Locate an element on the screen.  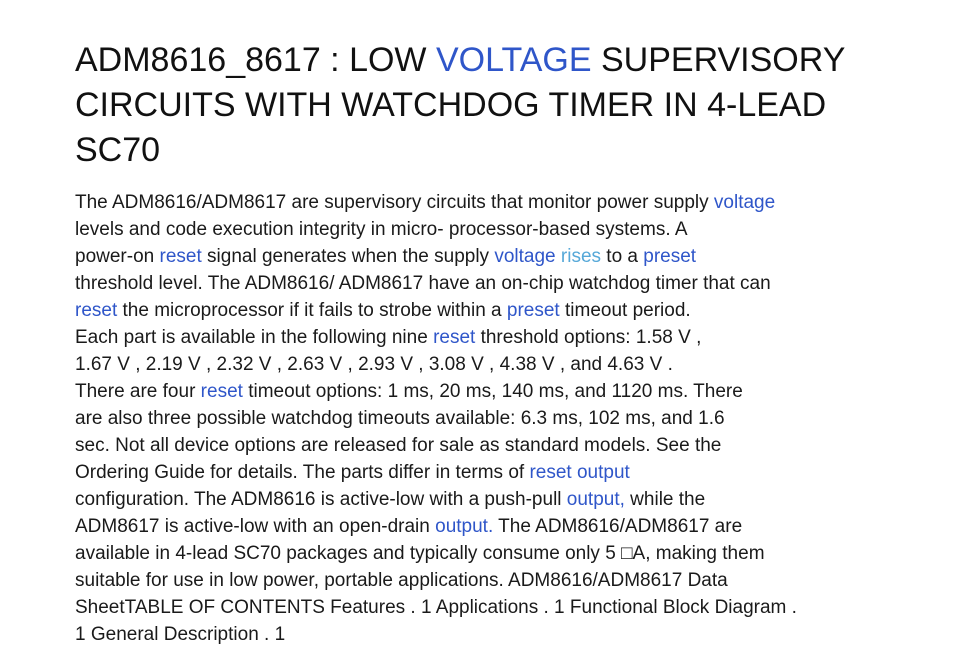
keyword-link: reset output is located at coordinates (579, 472).